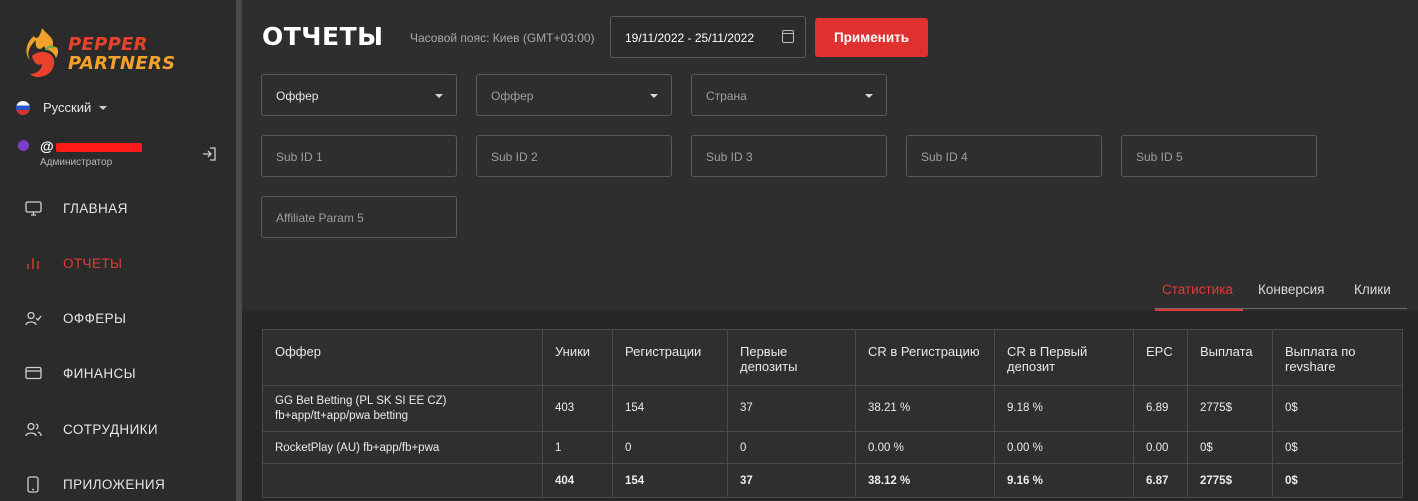  Describe the element at coordinates (726, 96) in the screenshot. I see `country-select-placeholder: Страна` at that location.